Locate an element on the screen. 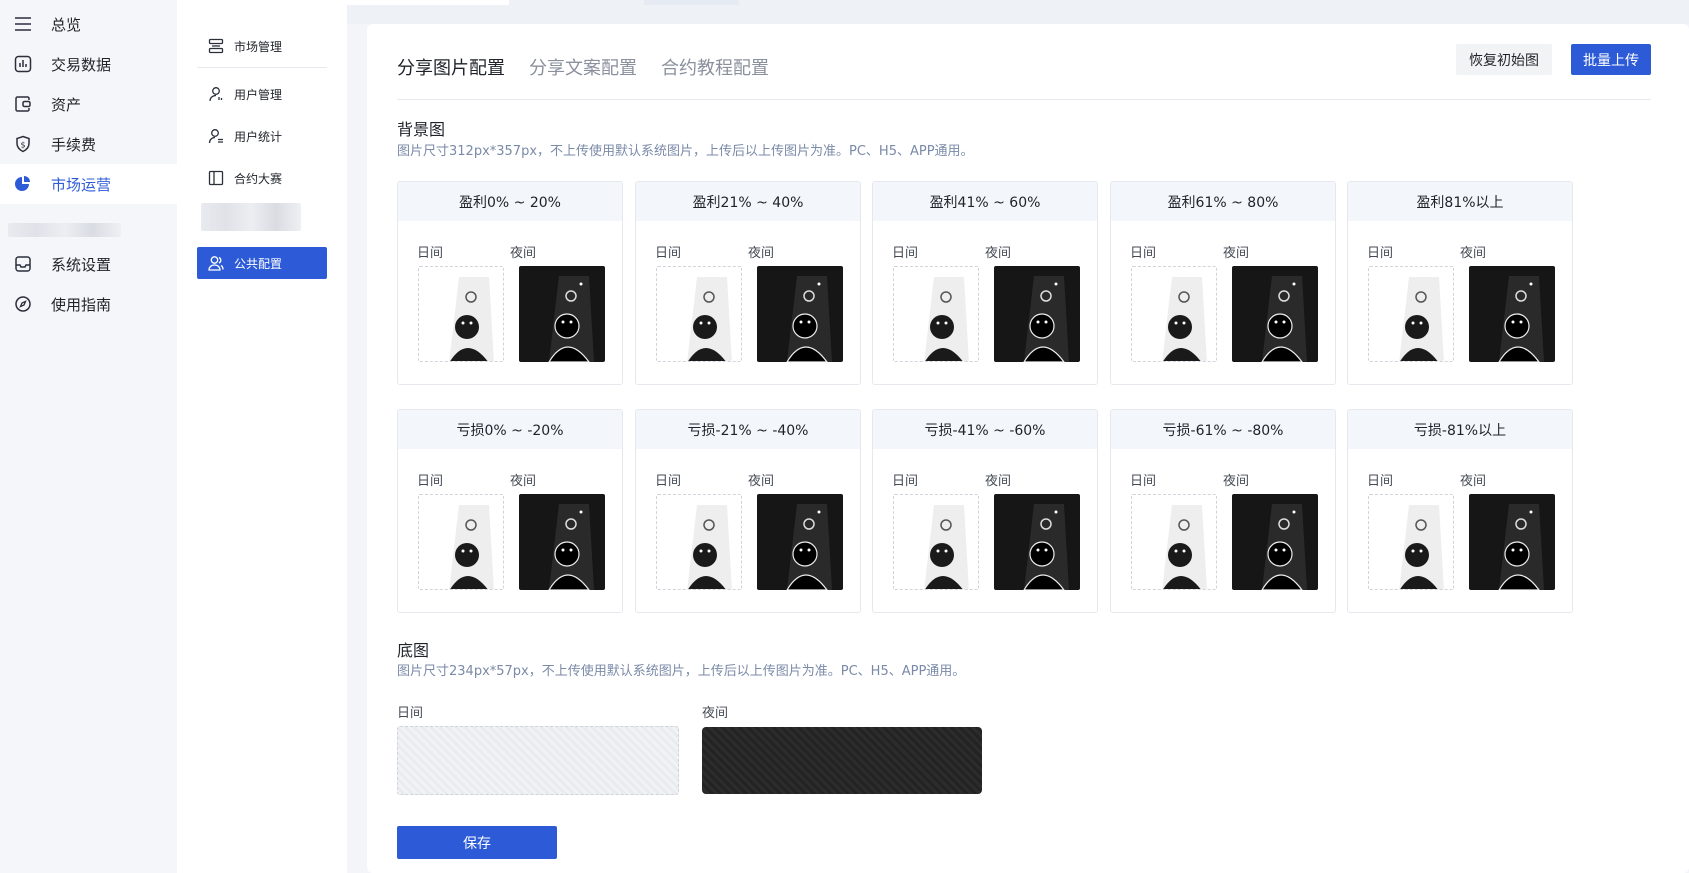 This screenshot has width=1689, height=873. base-day-label: 日间 is located at coordinates (410, 713).